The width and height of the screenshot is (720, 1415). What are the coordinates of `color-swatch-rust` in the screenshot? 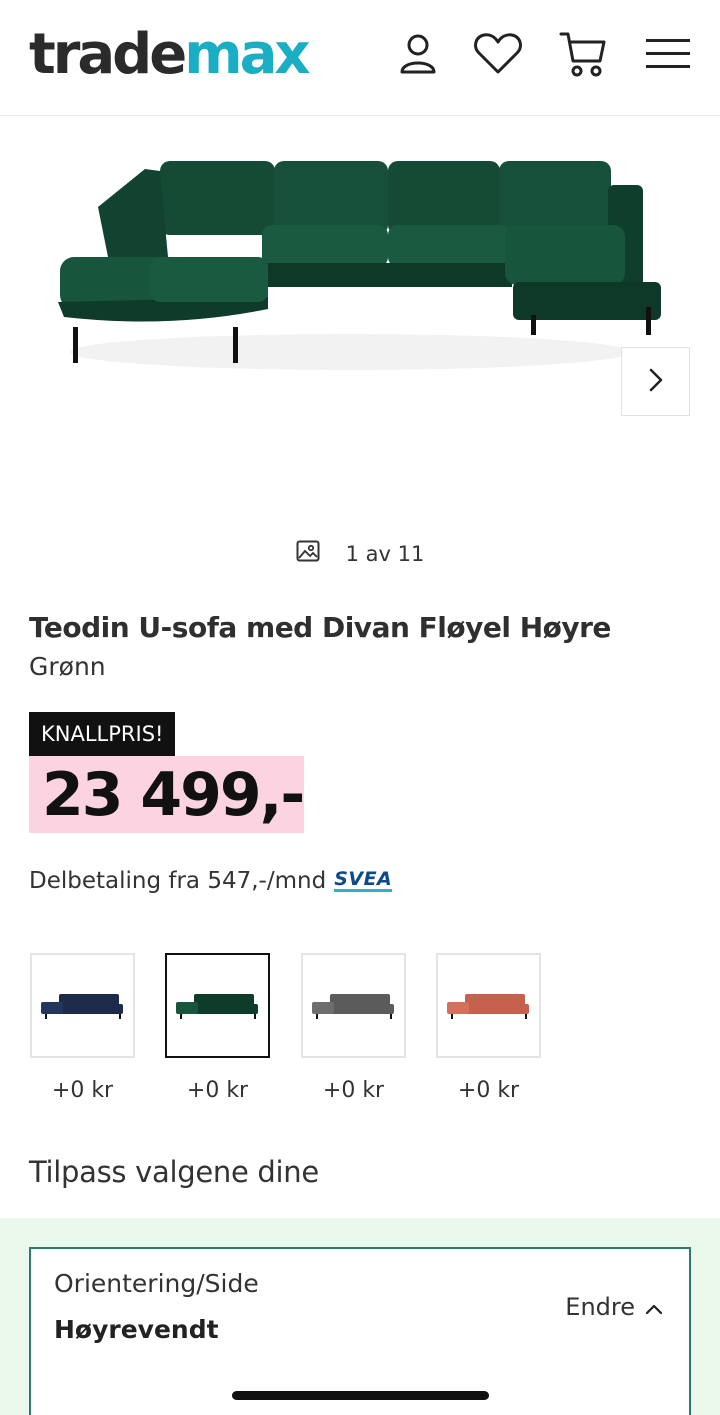 It's located at (488, 1005).